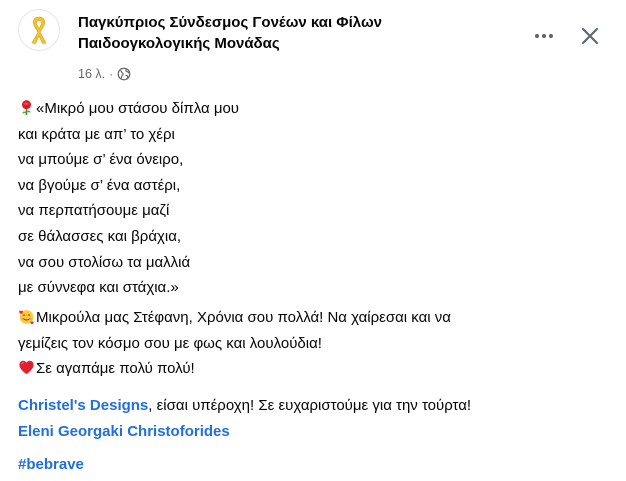  What do you see at coordinates (99, 185) in the screenshot?
I see `poem-line: να βγούμε σ’ ένα αστέρι,` at bounding box center [99, 185].